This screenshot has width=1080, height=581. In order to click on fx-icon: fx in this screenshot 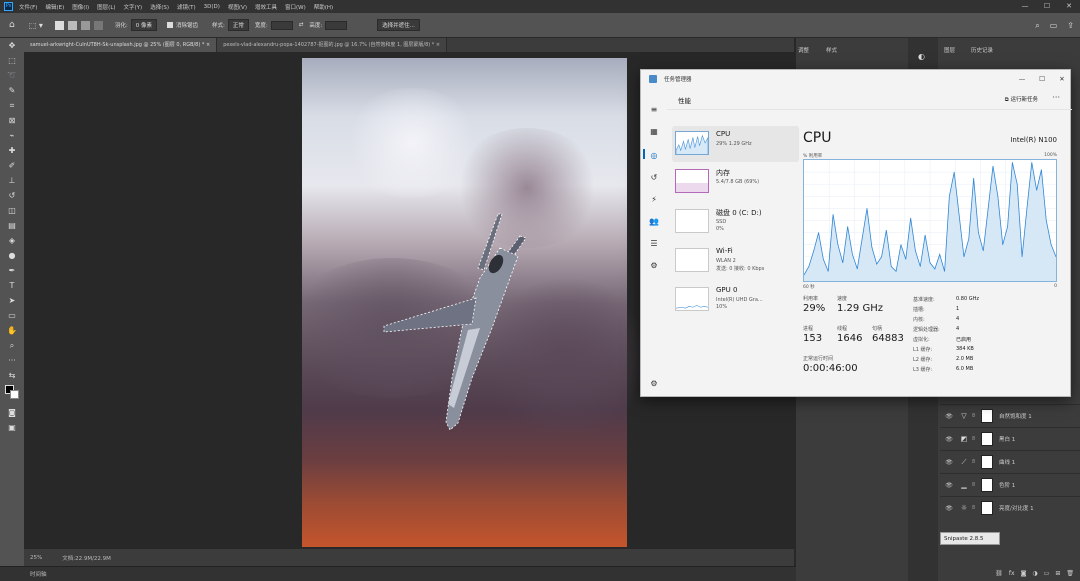, I will do `click(1012, 573)`.